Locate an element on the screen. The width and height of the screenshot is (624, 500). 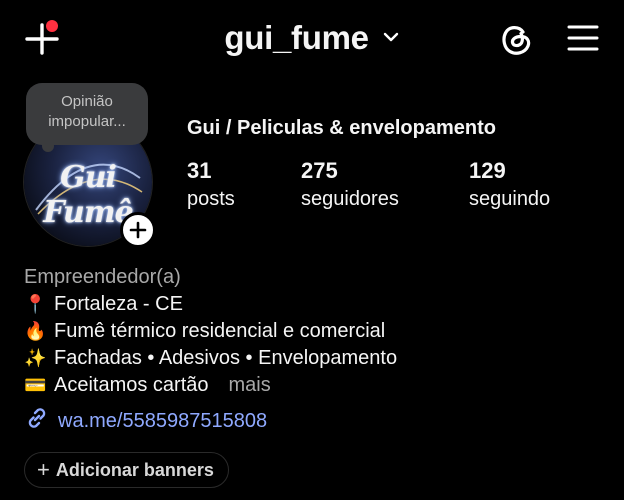
add-story-button is located at coordinates (138, 230).